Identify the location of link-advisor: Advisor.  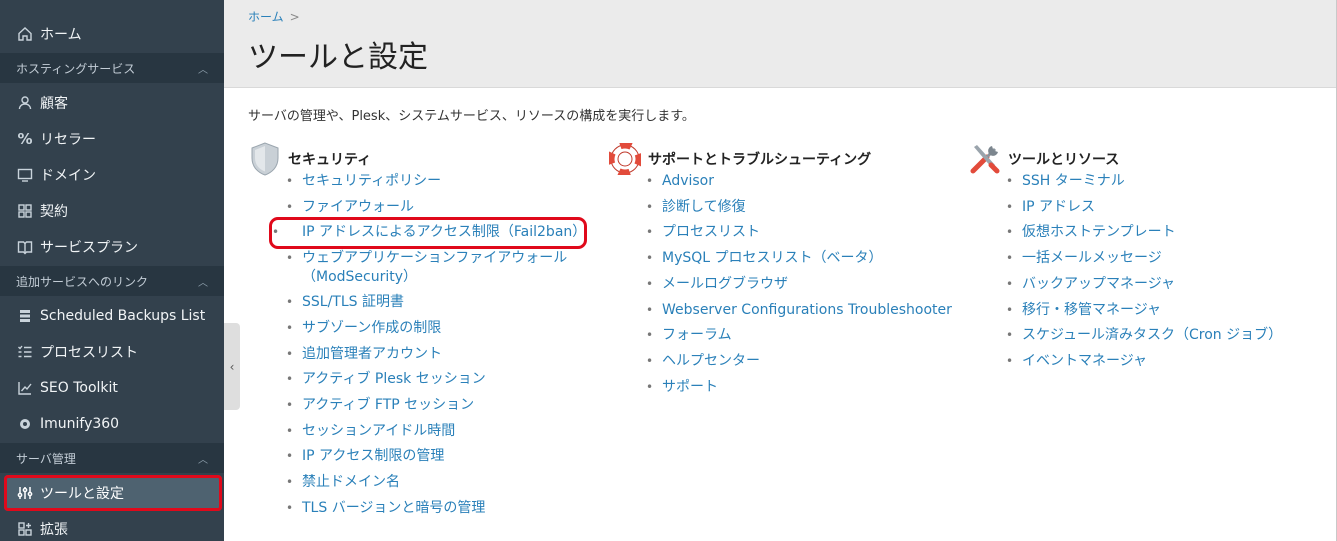
(799, 182).